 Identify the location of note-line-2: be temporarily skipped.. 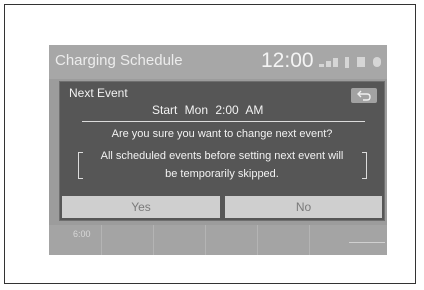
(222, 174).